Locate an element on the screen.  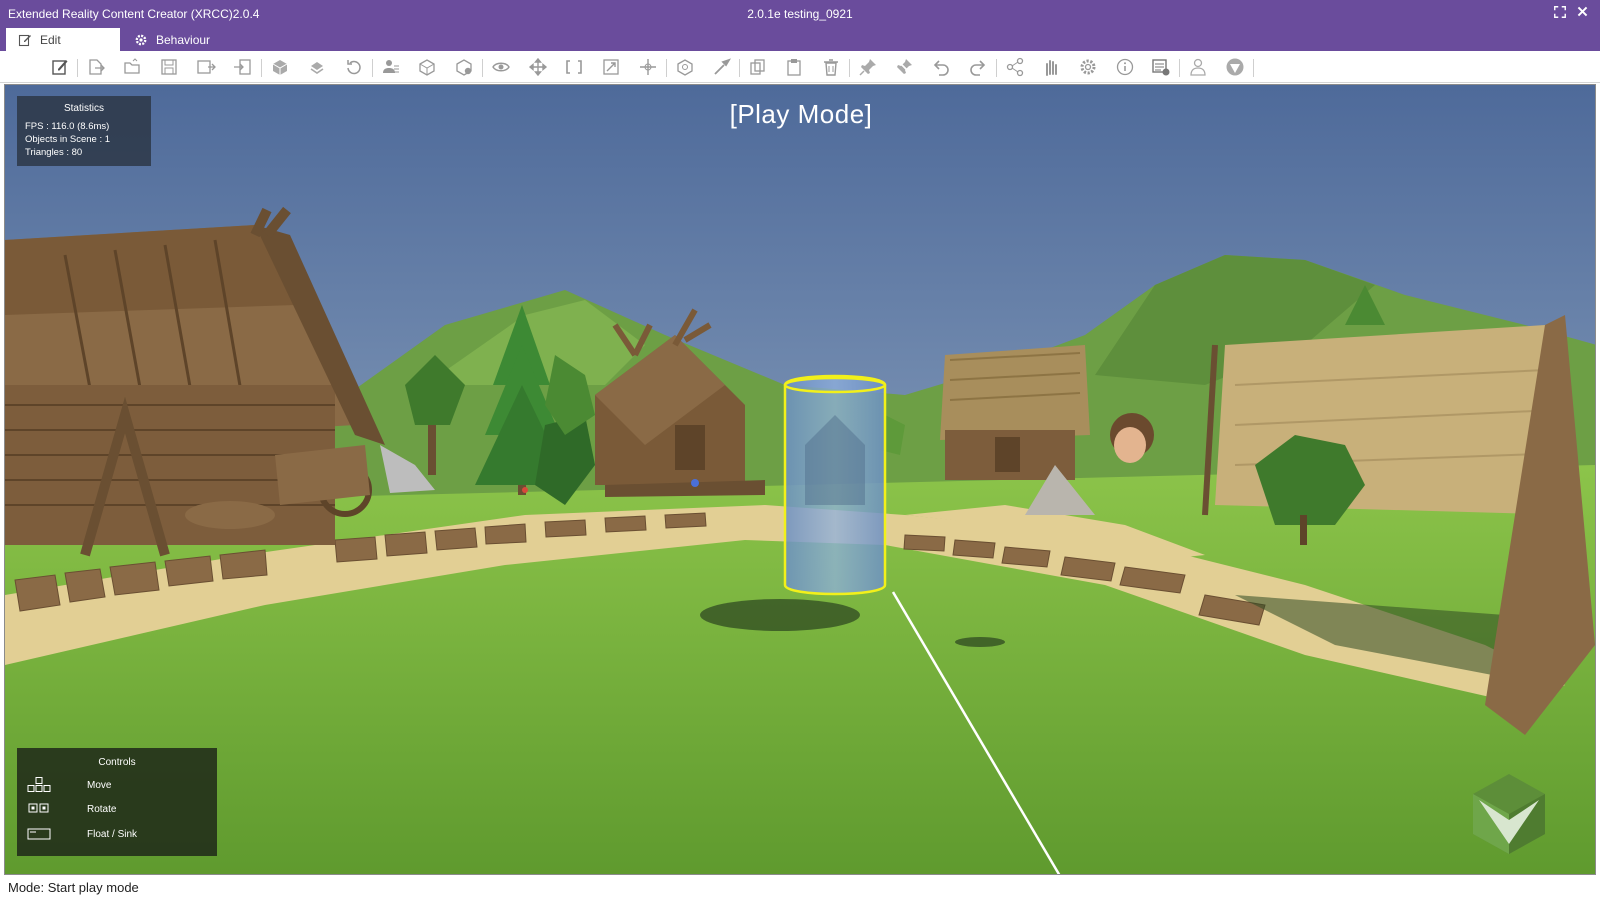
controls-panel: Controls Move Rotate Float / Sink is located at coordinates (117, 802).